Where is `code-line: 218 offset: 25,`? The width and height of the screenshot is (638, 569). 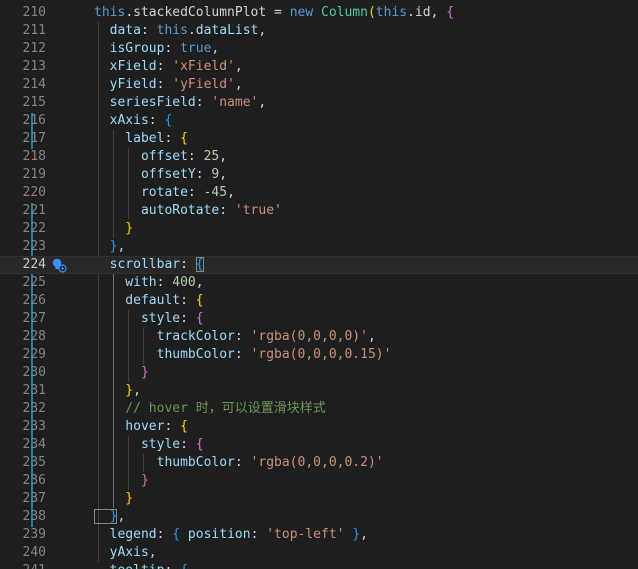 code-line: 218 offset: 25, is located at coordinates (319, 157).